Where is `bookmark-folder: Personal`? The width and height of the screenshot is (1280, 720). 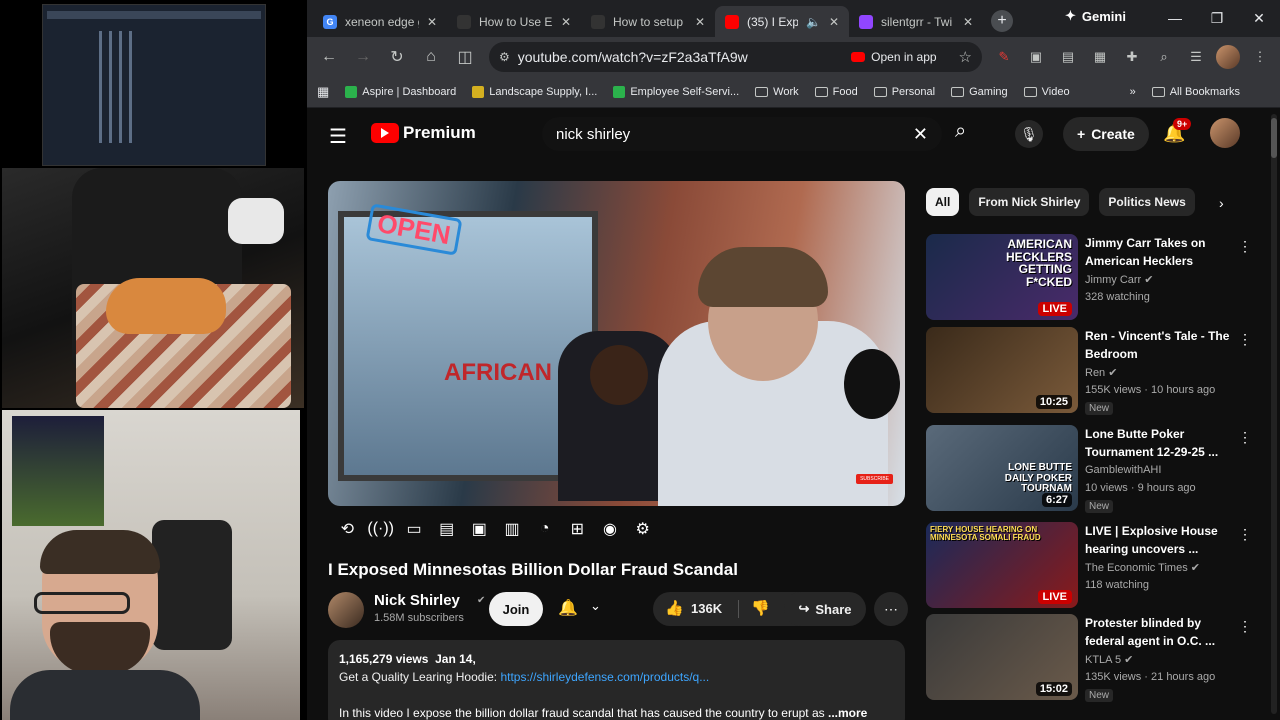 bookmark-folder: Personal is located at coordinates (904, 92).